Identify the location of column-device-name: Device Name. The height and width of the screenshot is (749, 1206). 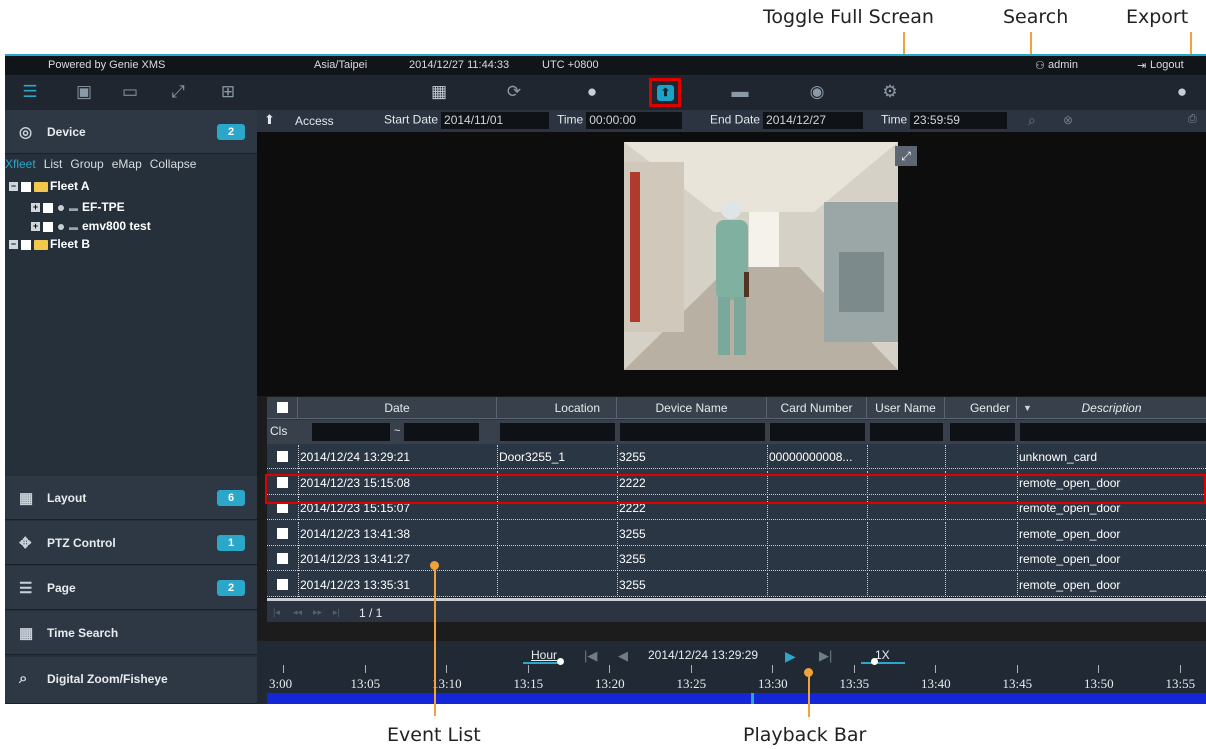
(692, 408).